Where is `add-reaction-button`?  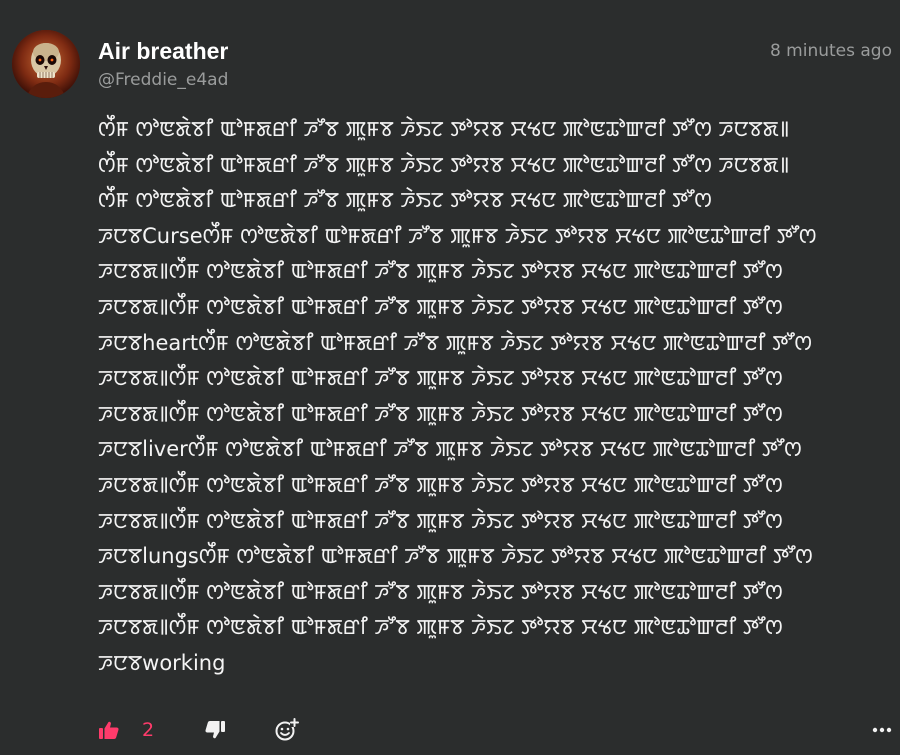 add-reaction-button is located at coordinates (287, 730).